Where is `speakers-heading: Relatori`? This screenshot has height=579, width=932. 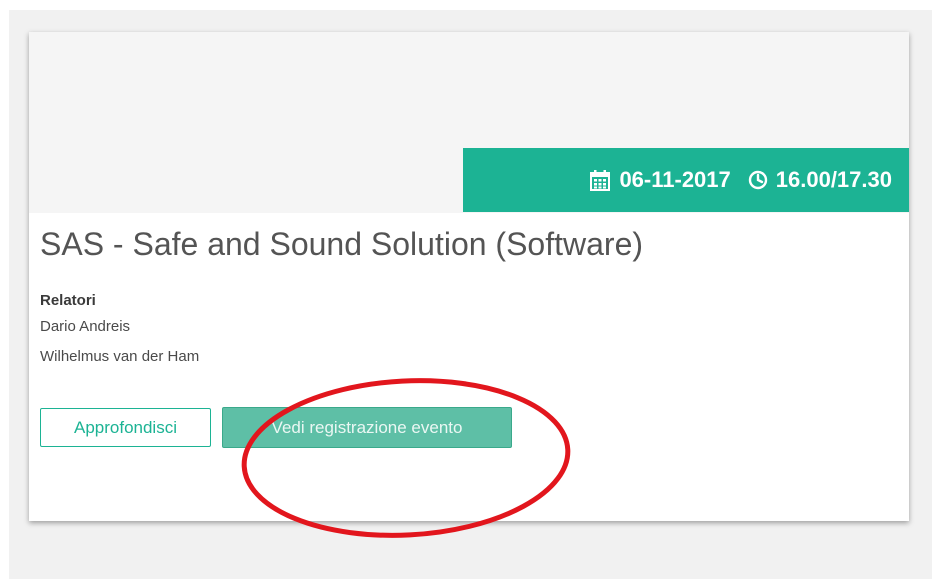 speakers-heading: Relatori is located at coordinates (68, 300).